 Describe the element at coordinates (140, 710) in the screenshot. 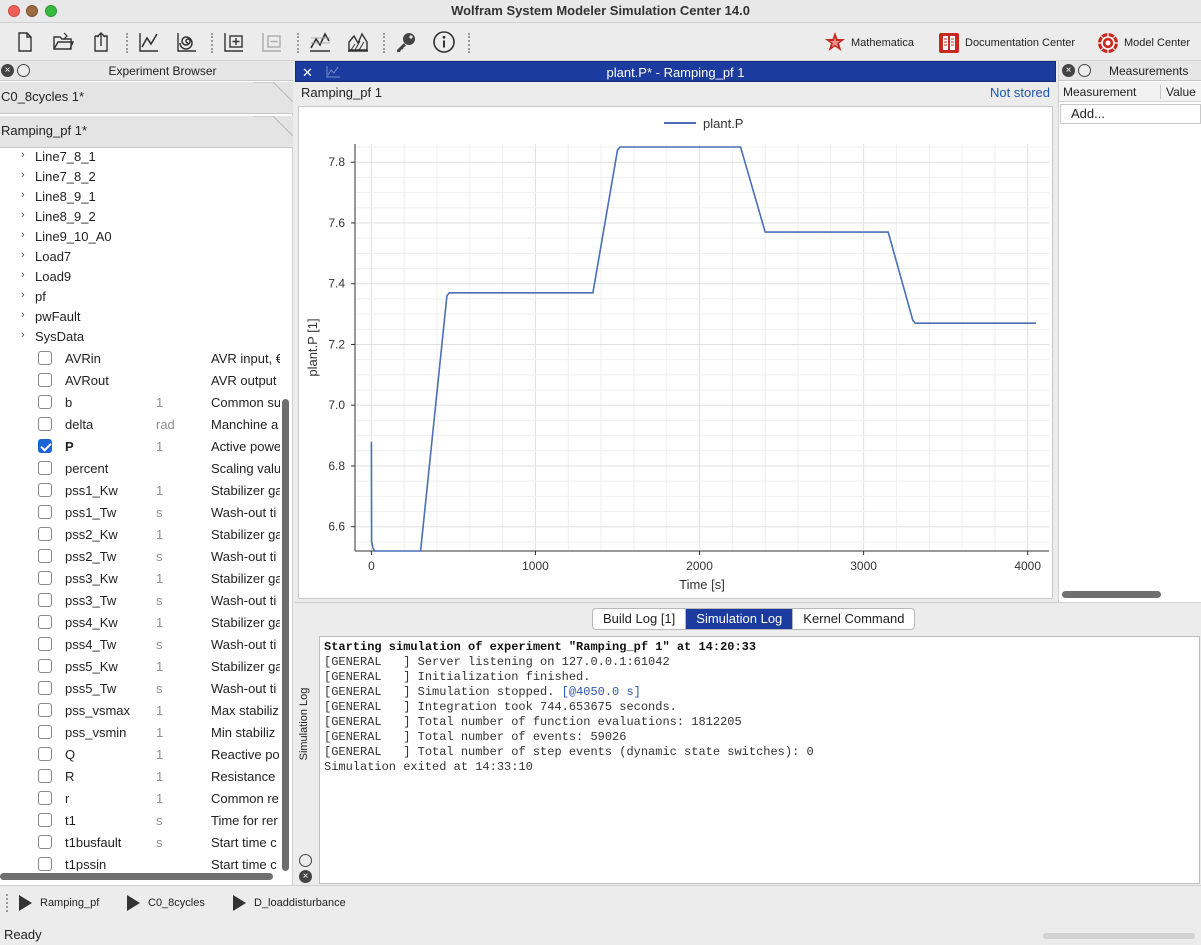

I see `variable-row: pss_vsmax 1 Max stabiliz` at that location.